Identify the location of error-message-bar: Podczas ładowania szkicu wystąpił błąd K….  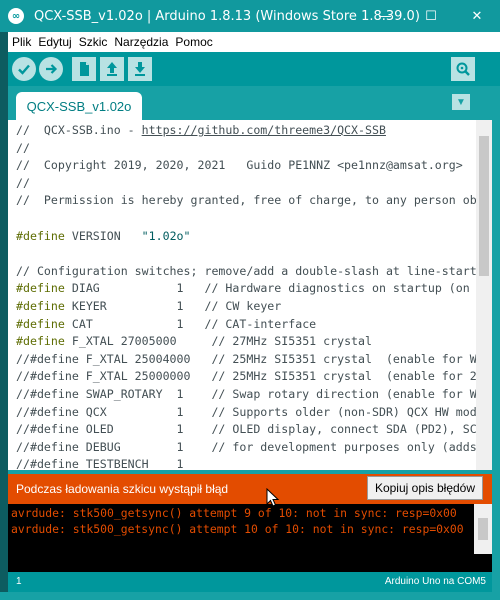
(250, 489).